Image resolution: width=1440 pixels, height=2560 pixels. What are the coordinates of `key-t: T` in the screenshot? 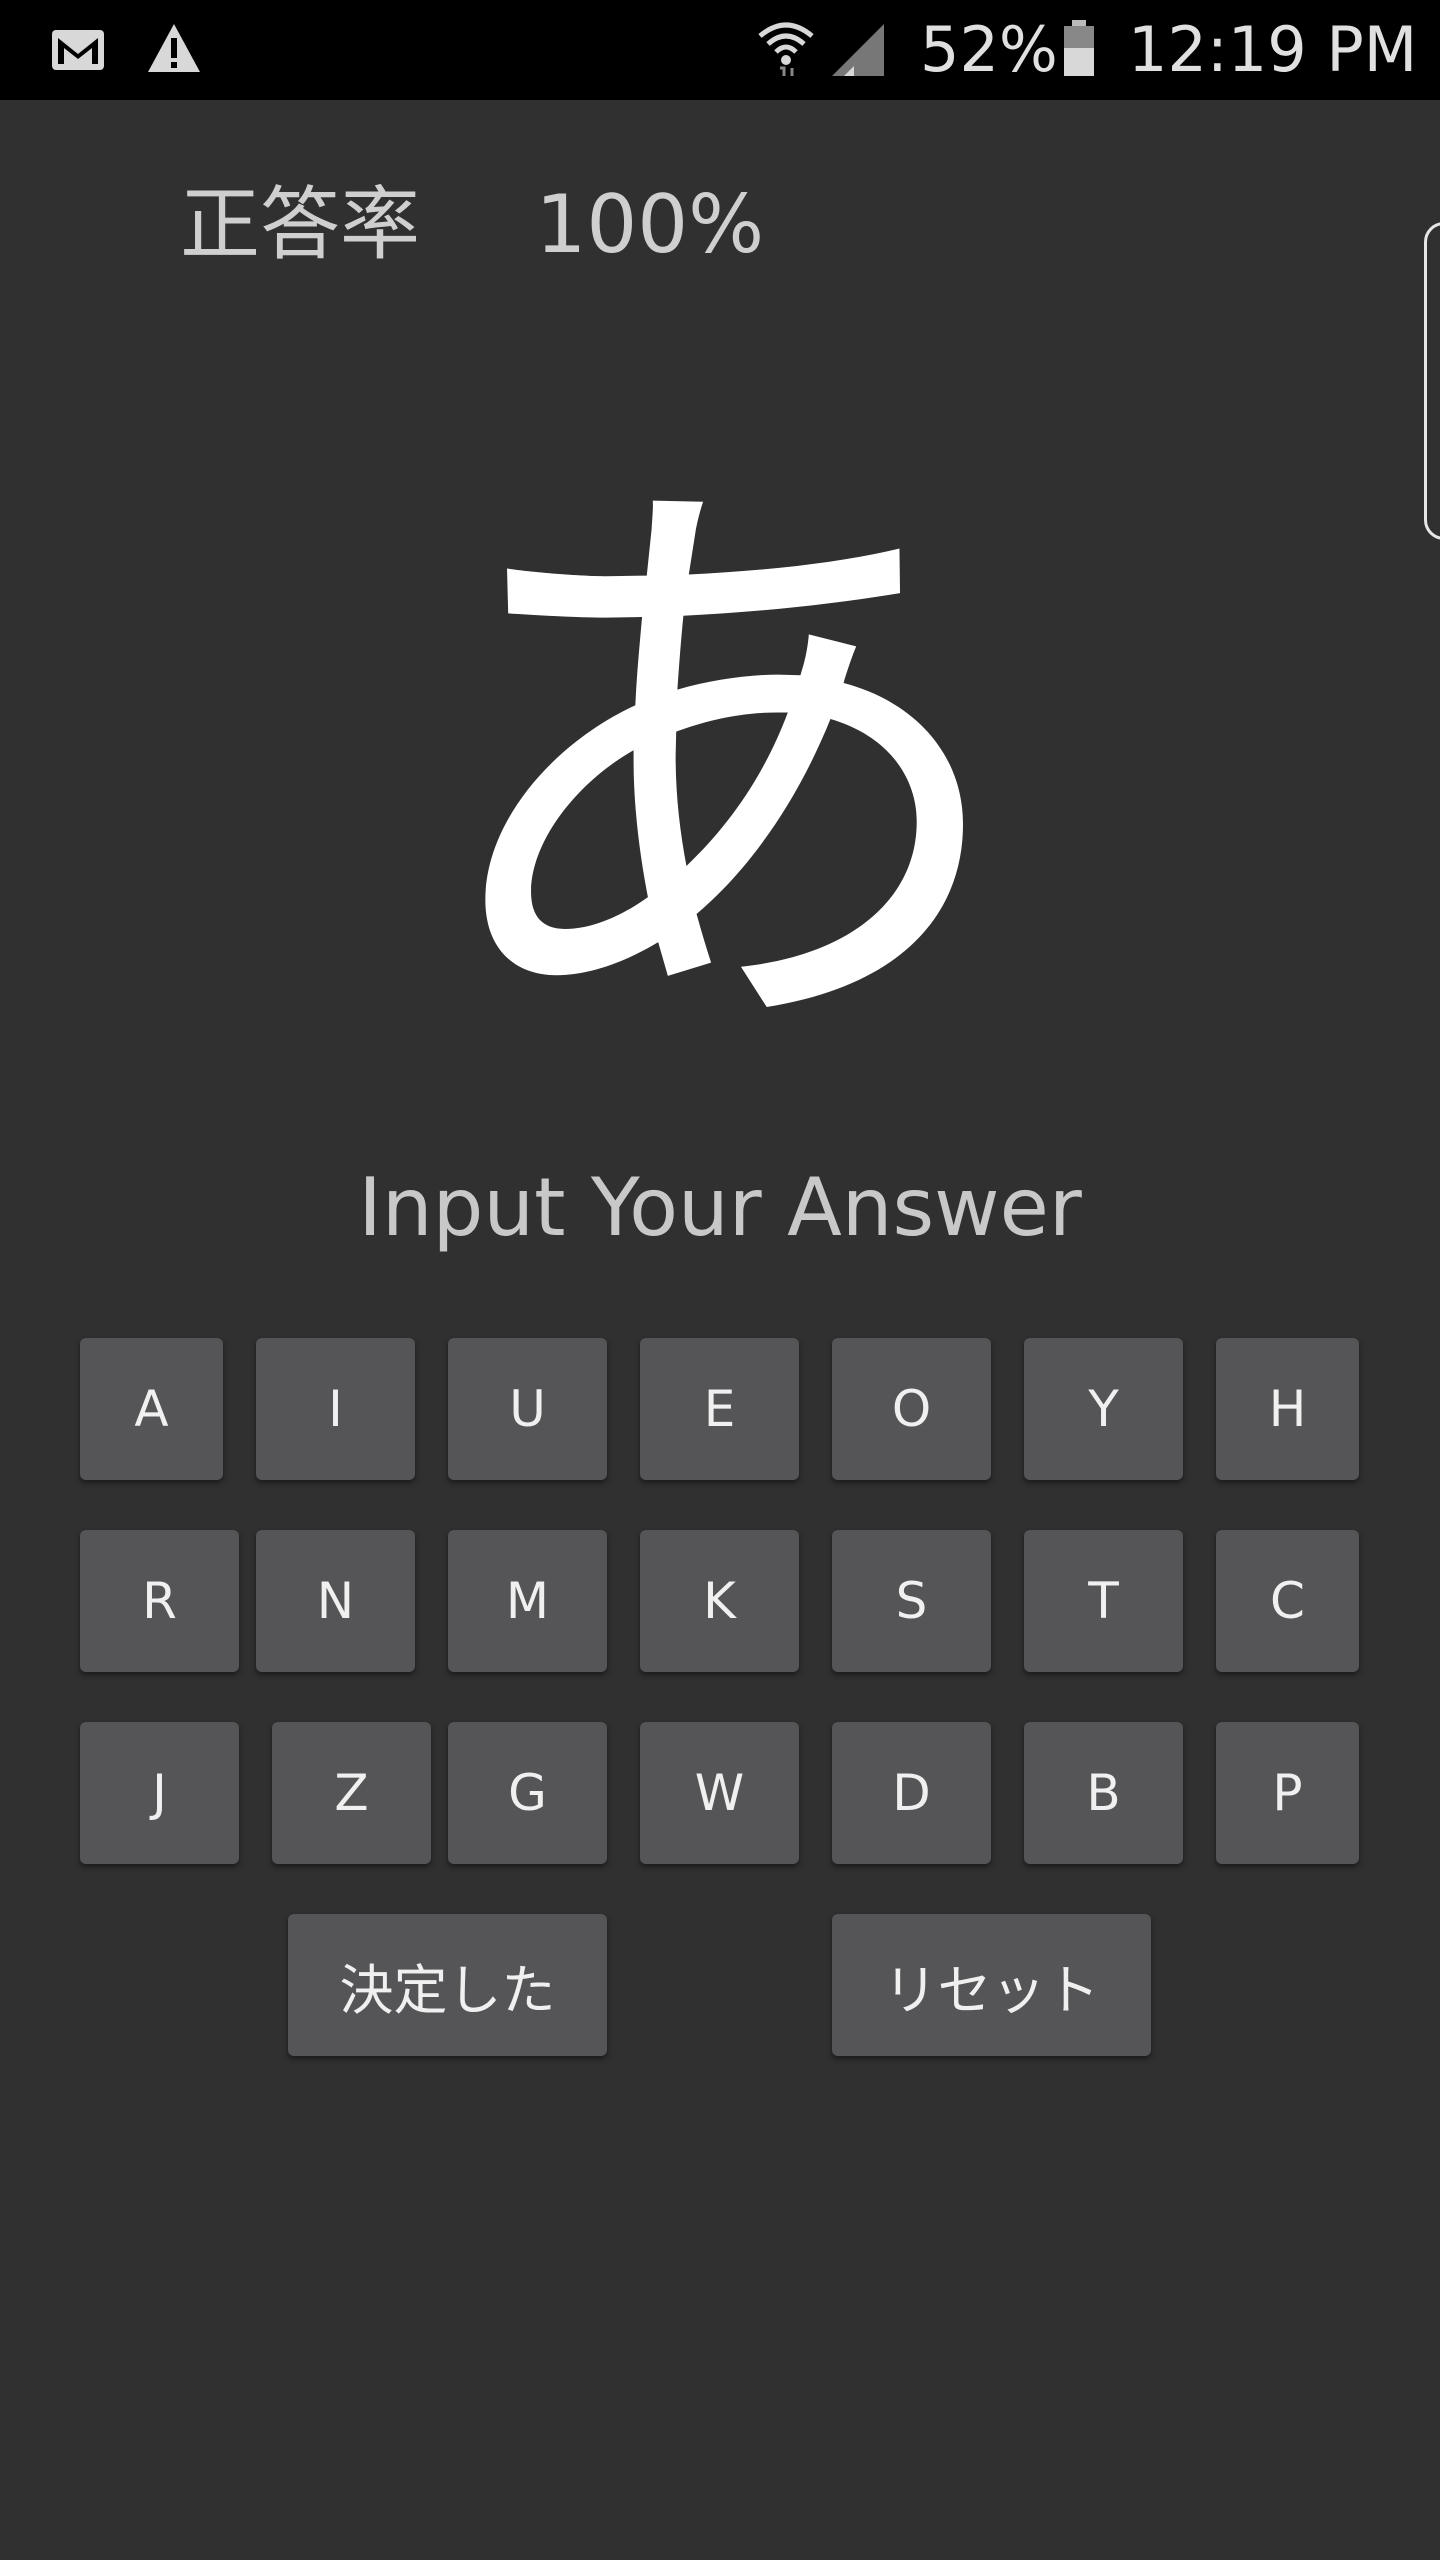 It's located at (1103, 1601).